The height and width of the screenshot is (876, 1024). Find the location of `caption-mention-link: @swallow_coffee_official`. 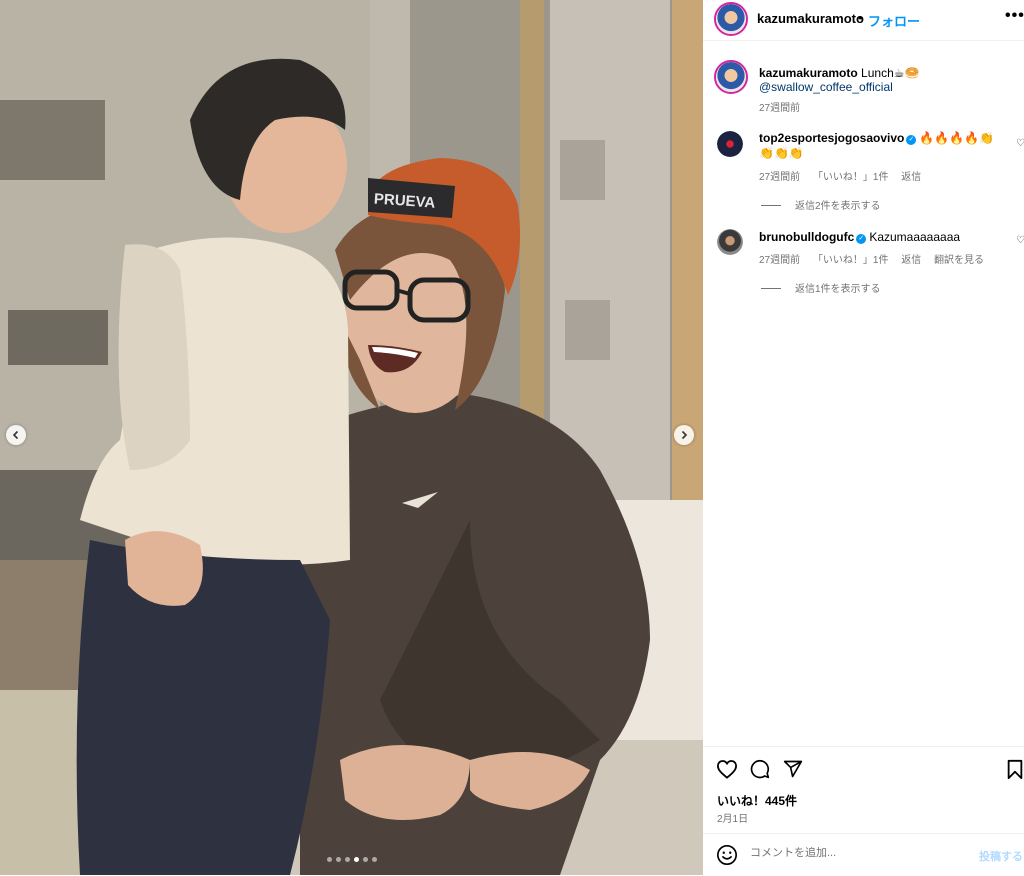

caption-mention-link: @swallow_coffee_official is located at coordinates (826, 87).